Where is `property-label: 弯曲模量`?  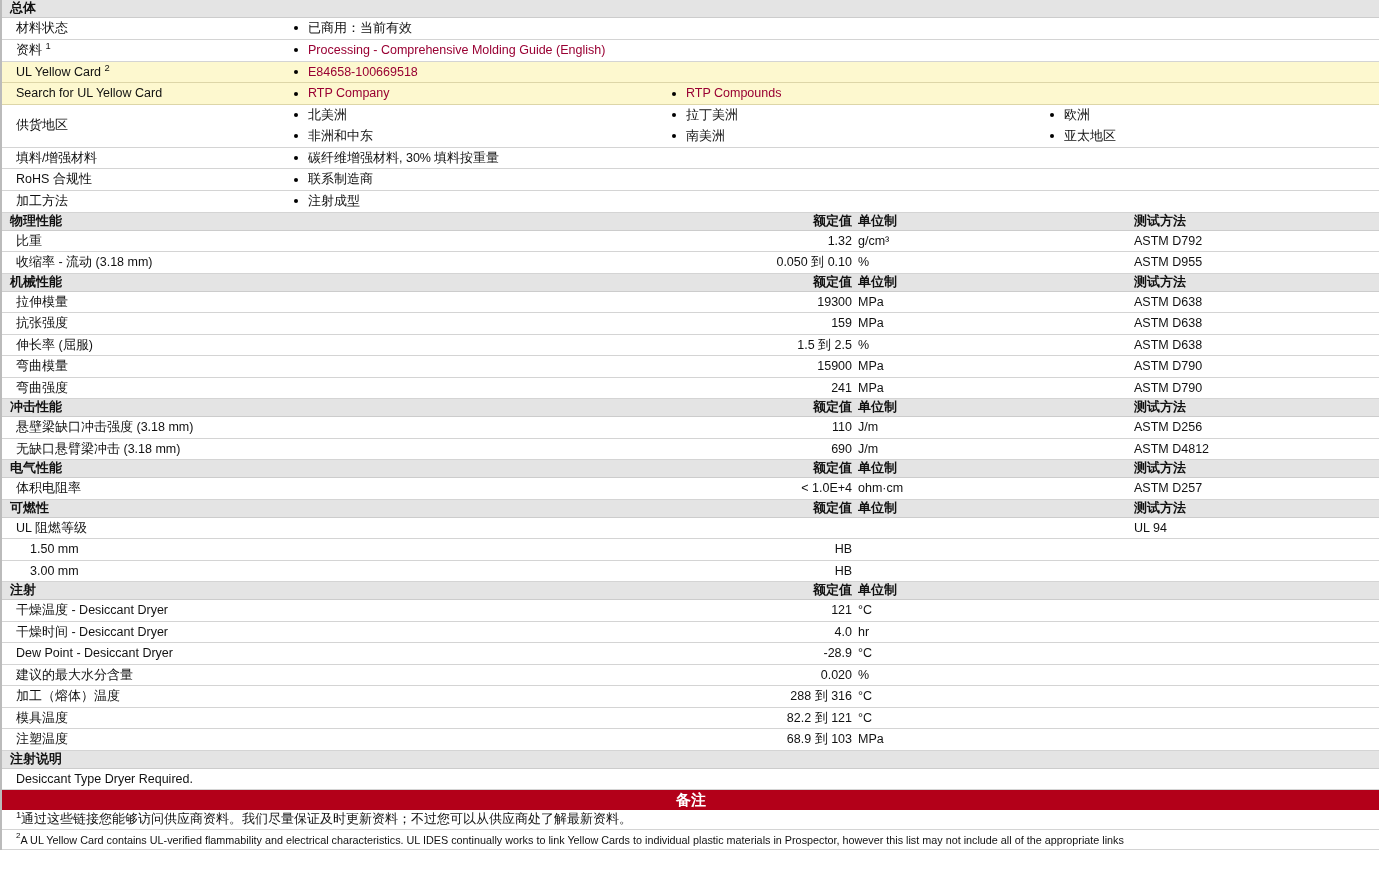 property-label: 弯曲模量 is located at coordinates (42, 367).